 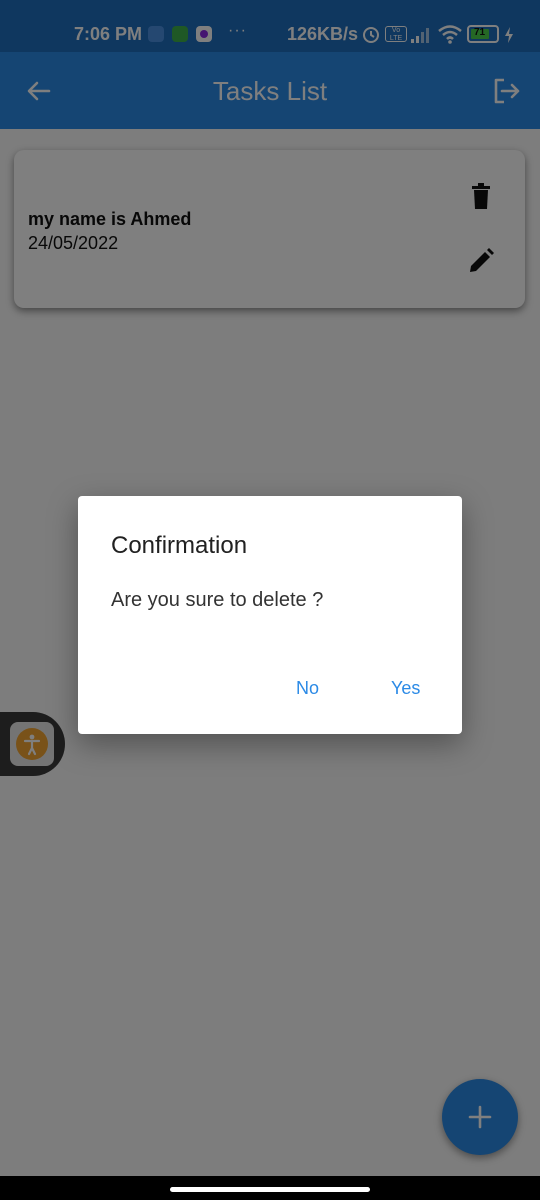 What do you see at coordinates (405, 688) in the screenshot?
I see `yes-button: Yes` at bounding box center [405, 688].